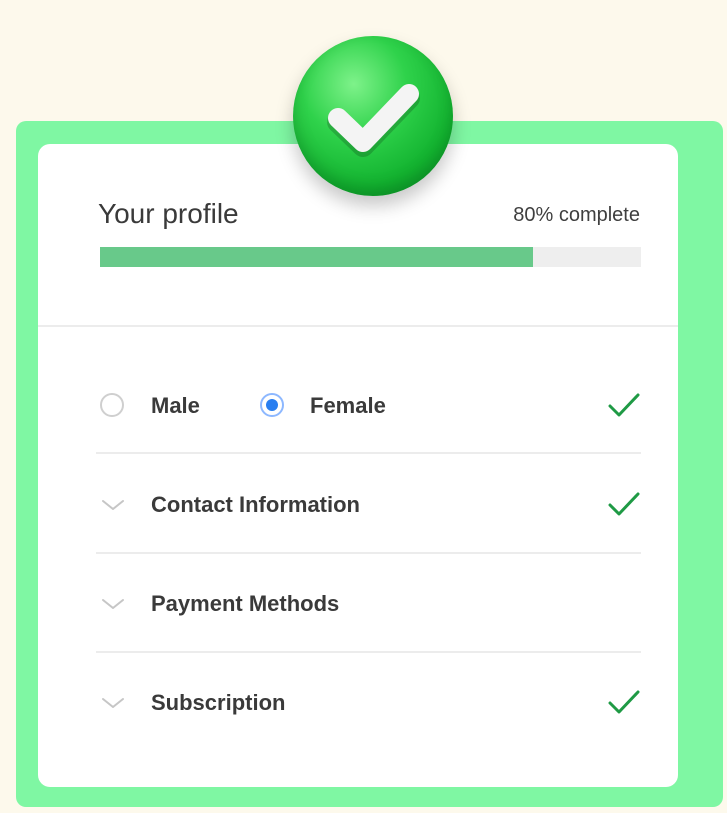 The height and width of the screenshot is (813, 727). I want to click on progress-fill, so click(316, 257).